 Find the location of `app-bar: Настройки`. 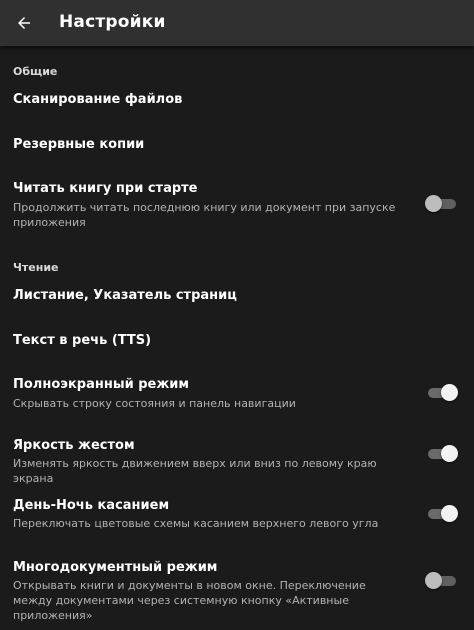

app-bar: Настройки is located at coordinates (237, 23).